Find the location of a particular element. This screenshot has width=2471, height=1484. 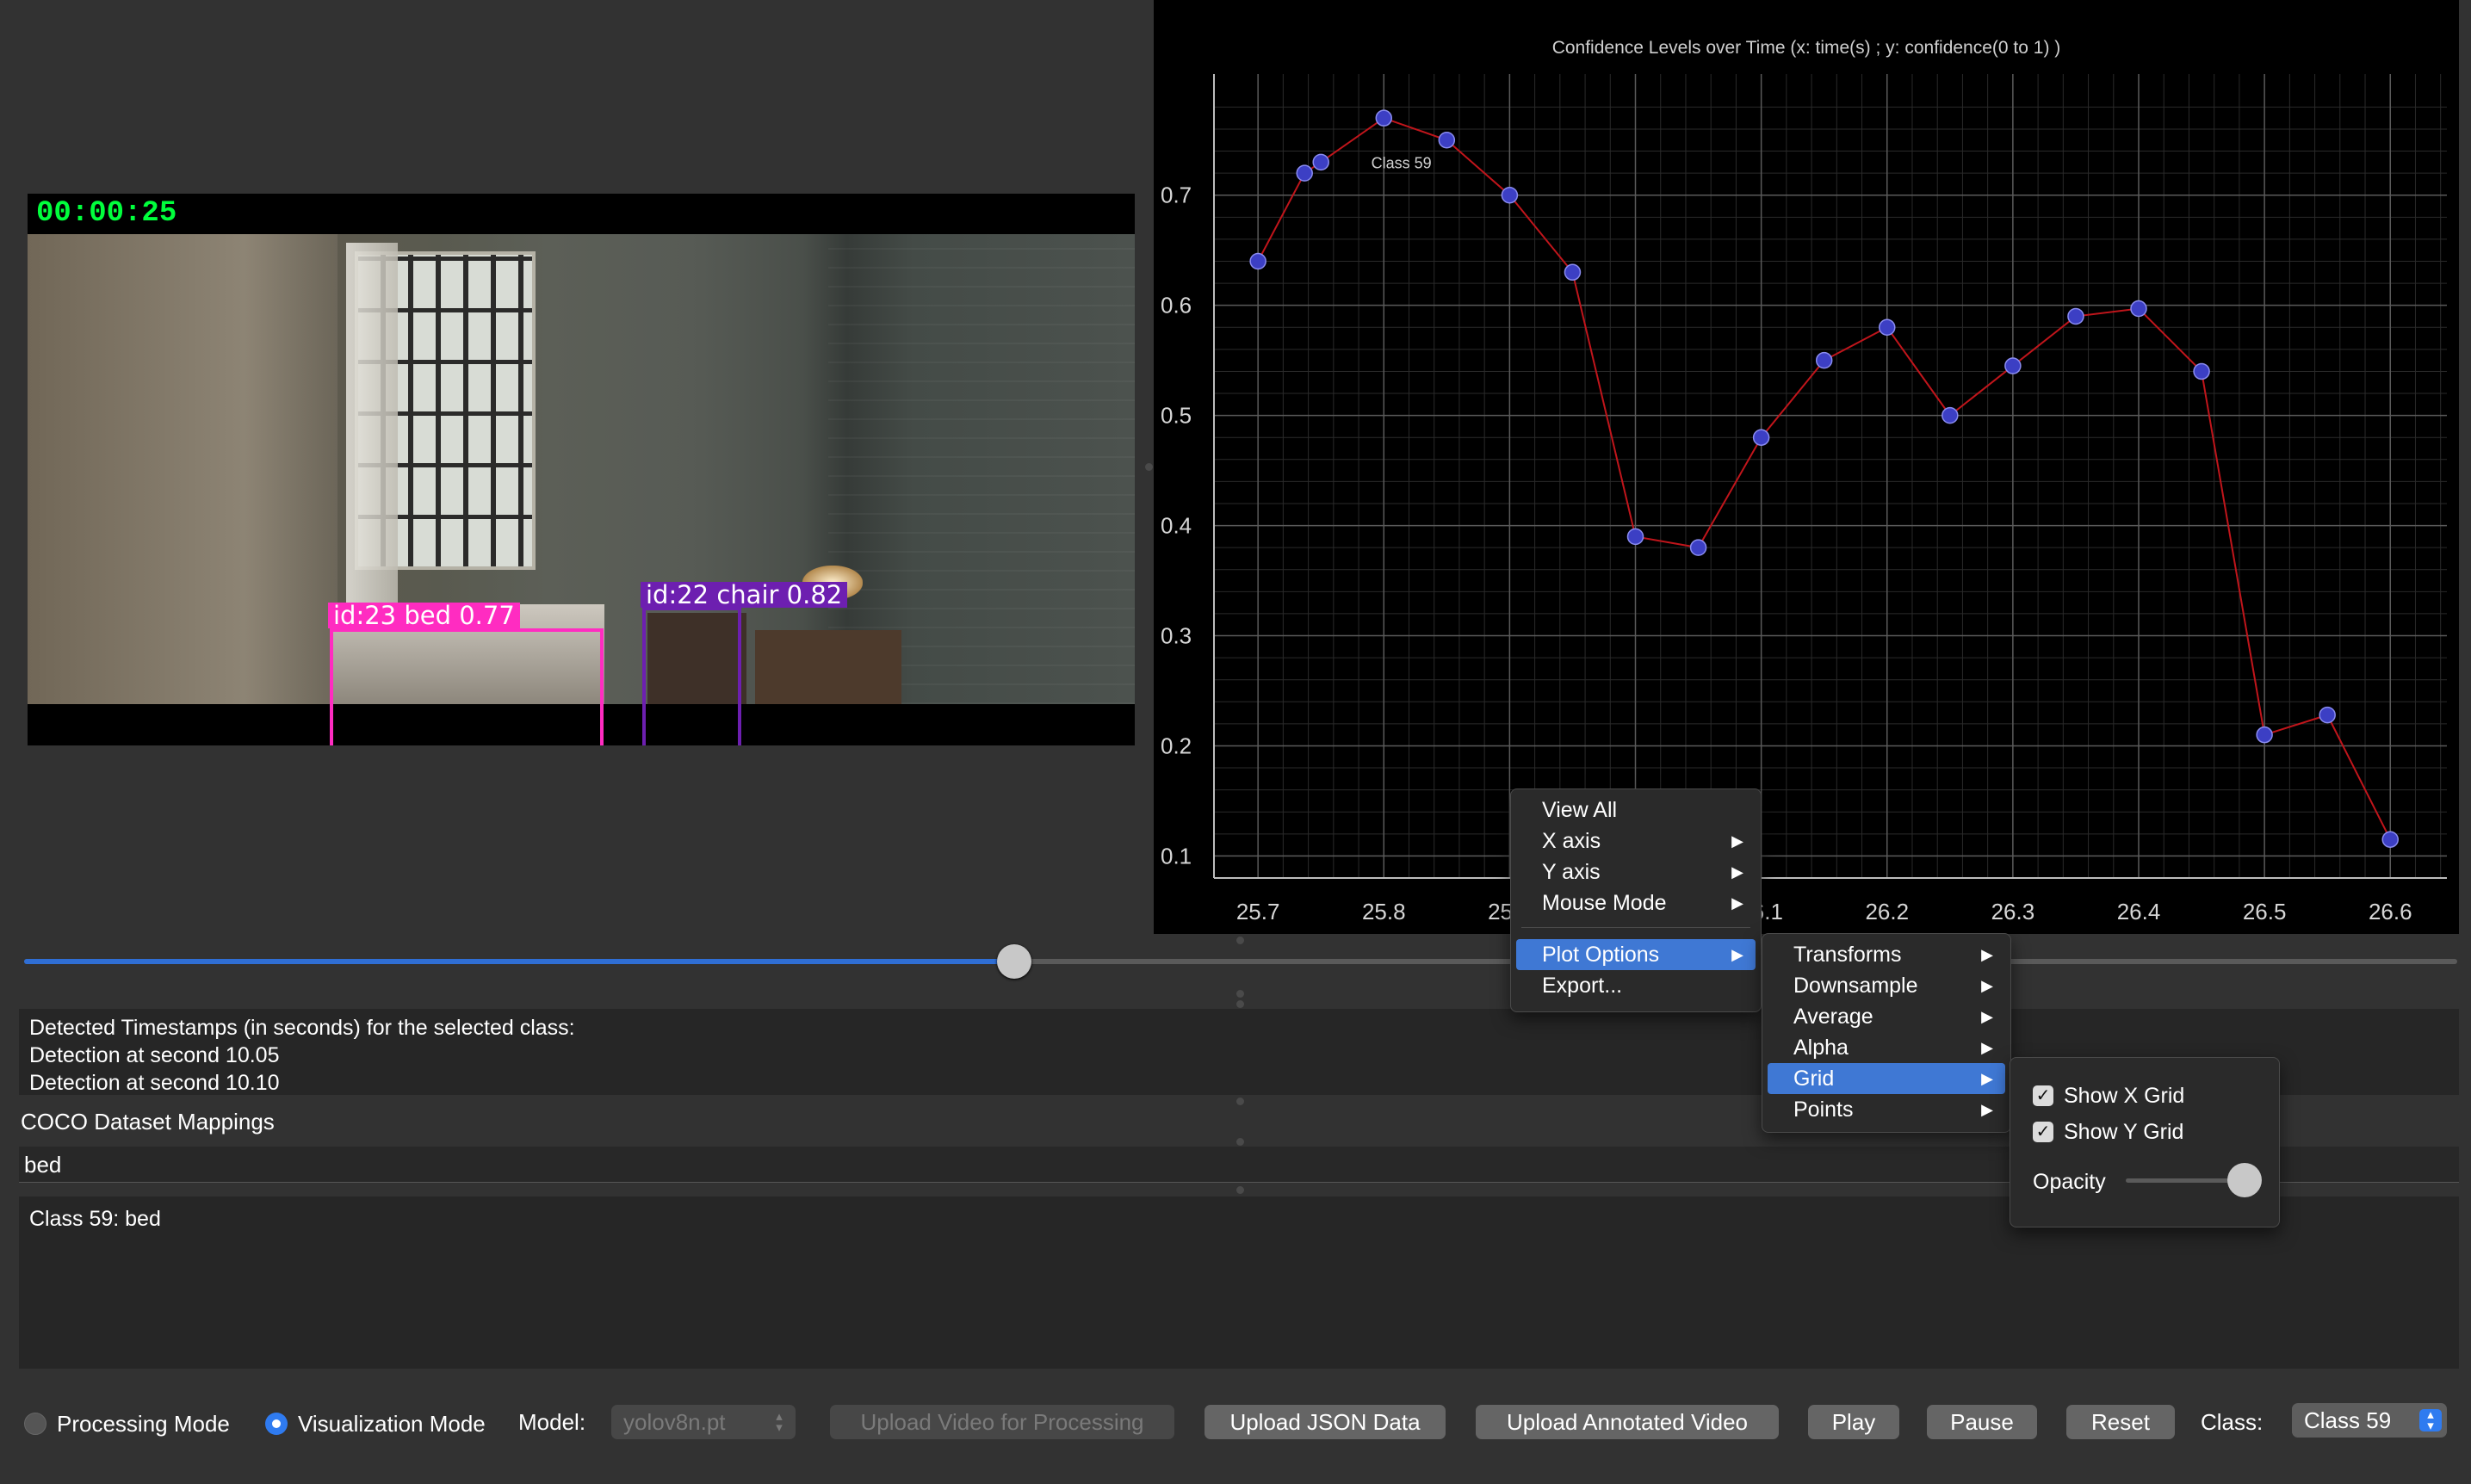

x-tick-label: 26.4 is located at coordinates (2139, 911).